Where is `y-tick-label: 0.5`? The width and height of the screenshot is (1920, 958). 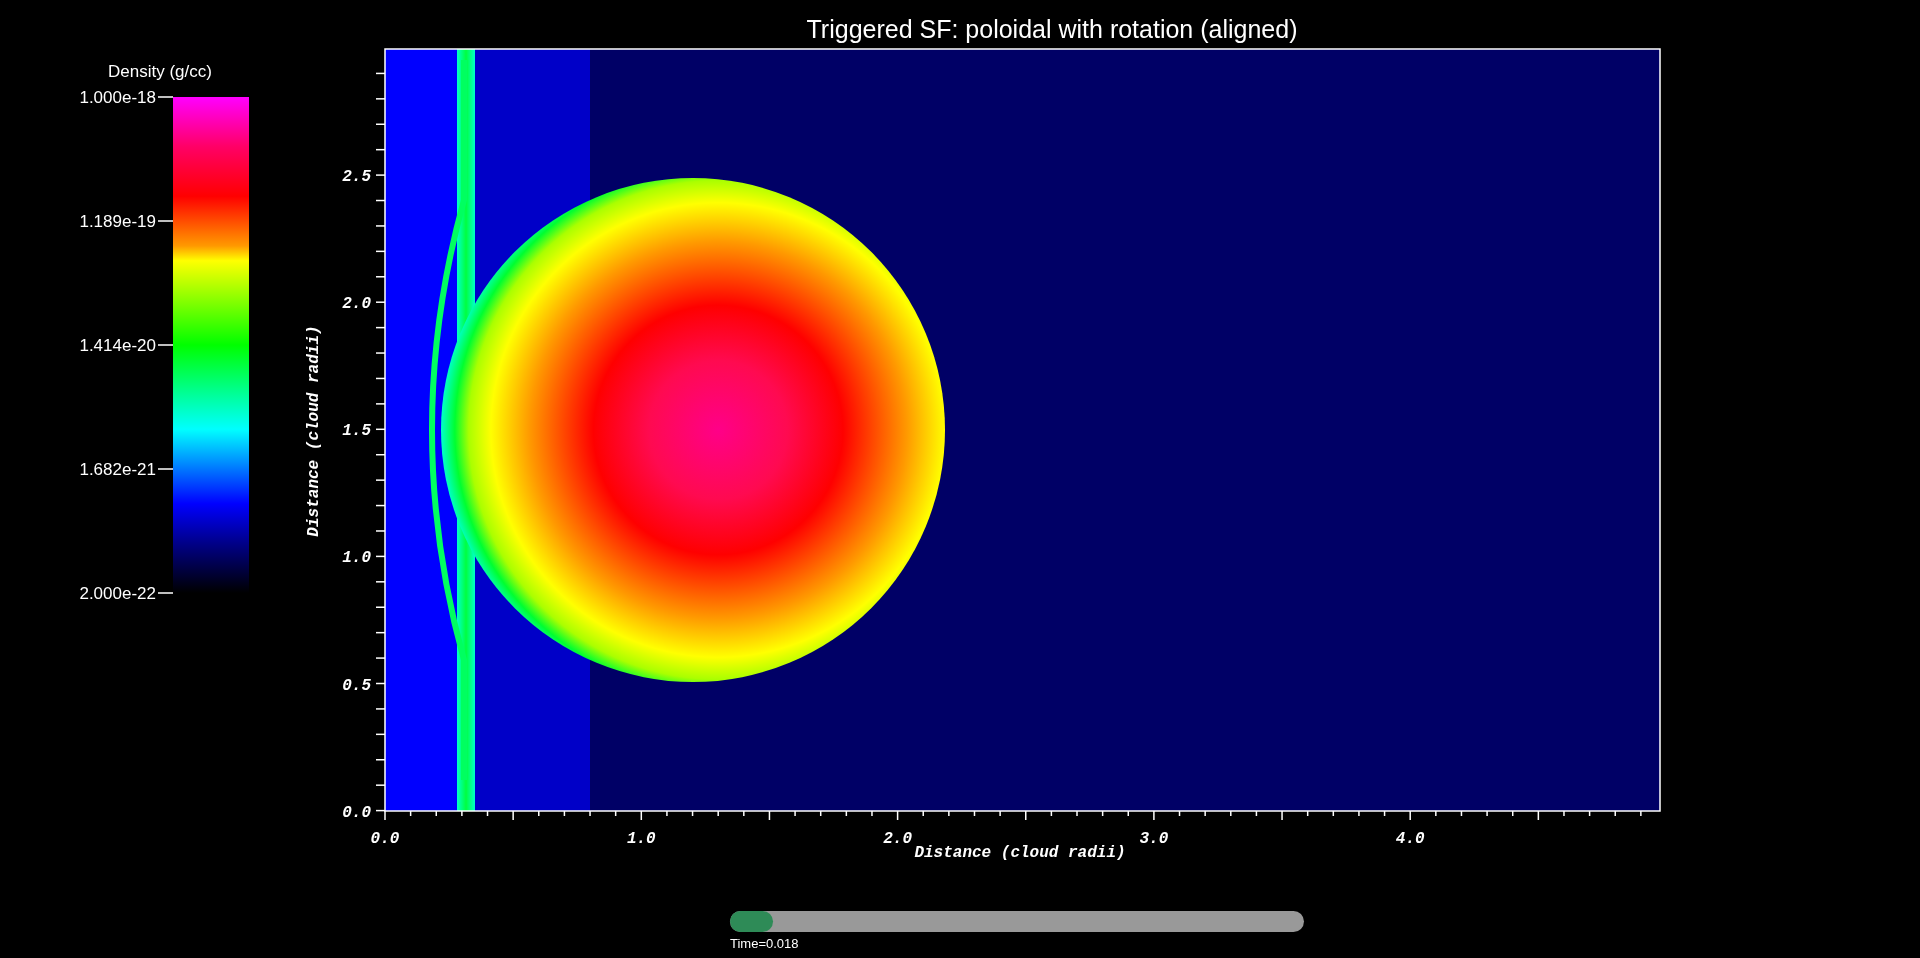
y-tick-label: 0.5 is located at coordinates (356, 685).